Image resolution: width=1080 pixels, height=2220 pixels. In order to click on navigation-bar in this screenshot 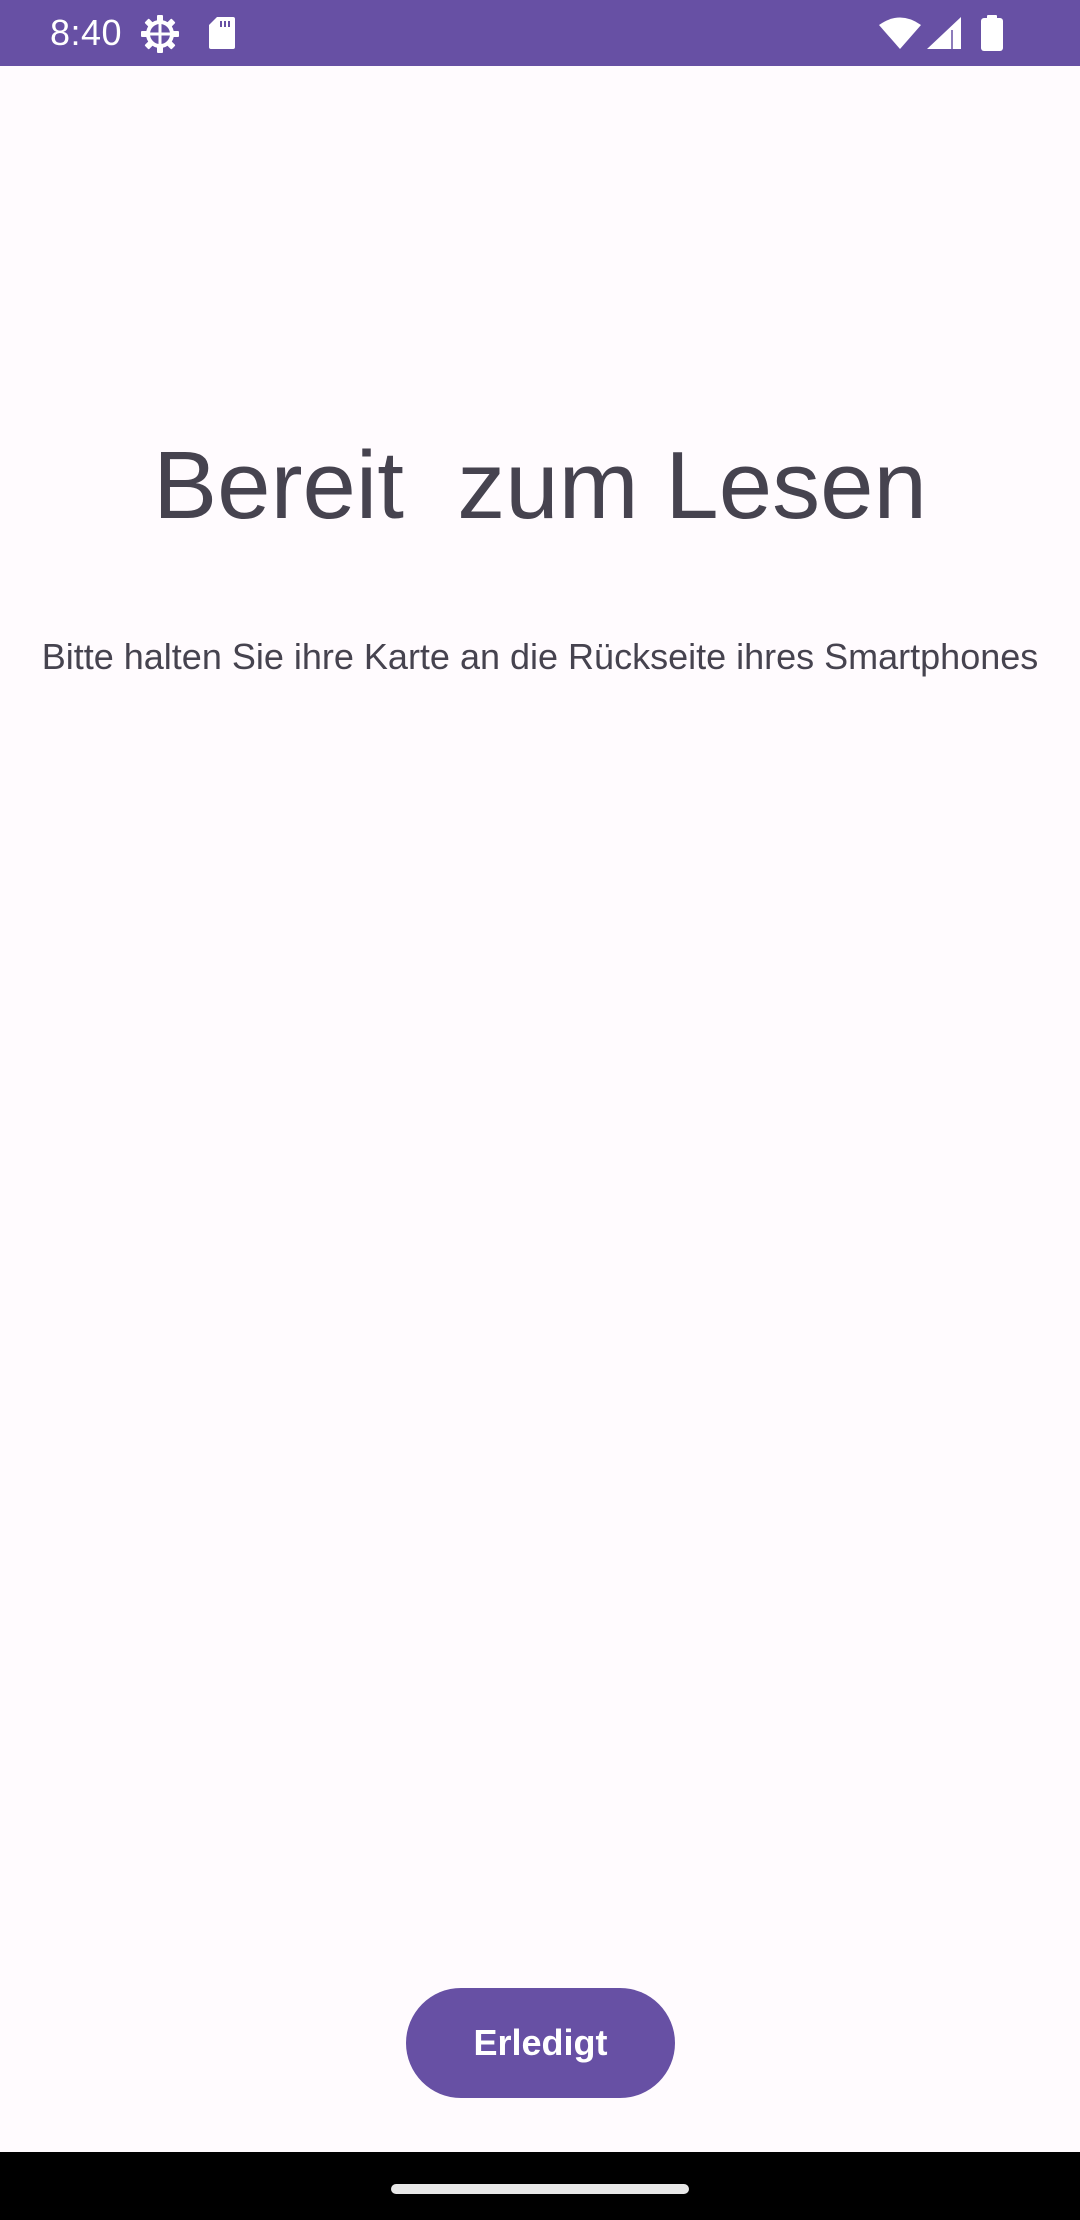, I will do `click(540, 2186)`.